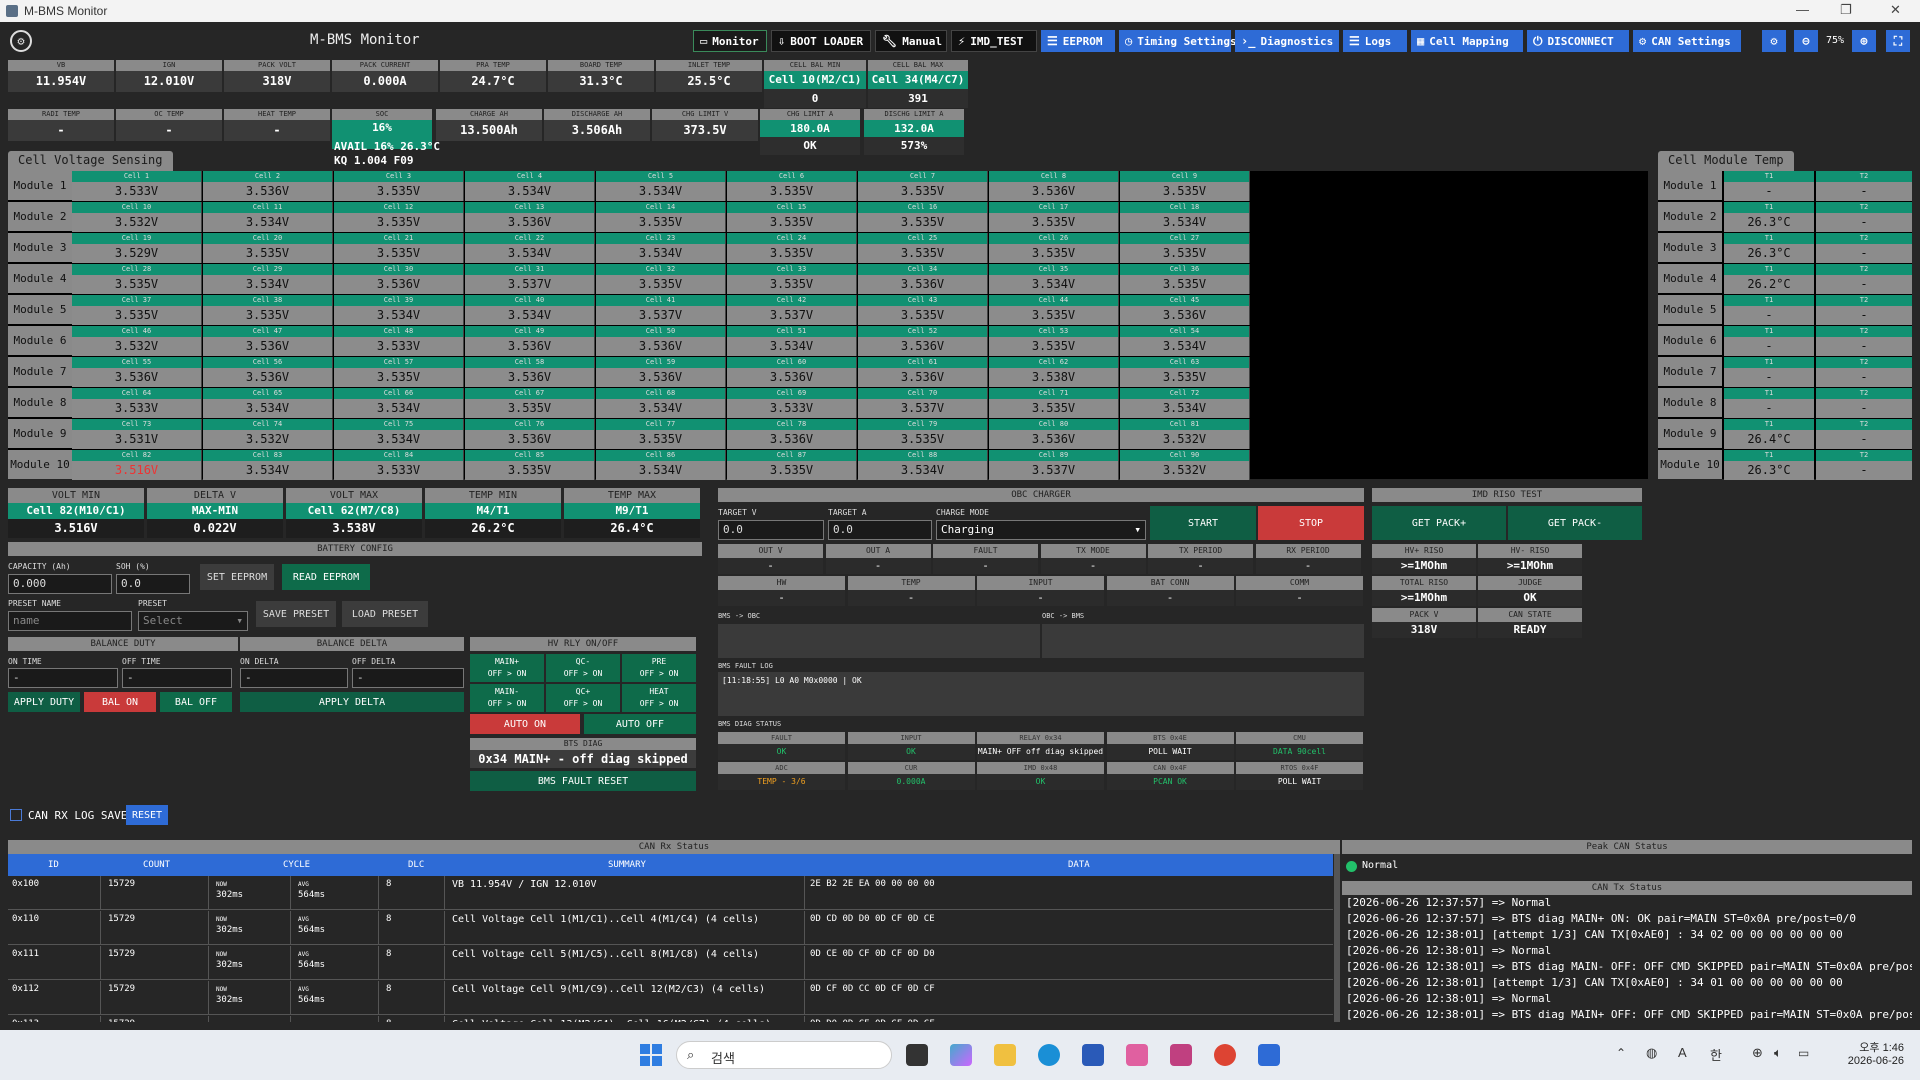 The height and width of the screenshot is (1080, 1920). I want to click on relay-qc--button: QC+ OFF > ON, so click(583, 698).